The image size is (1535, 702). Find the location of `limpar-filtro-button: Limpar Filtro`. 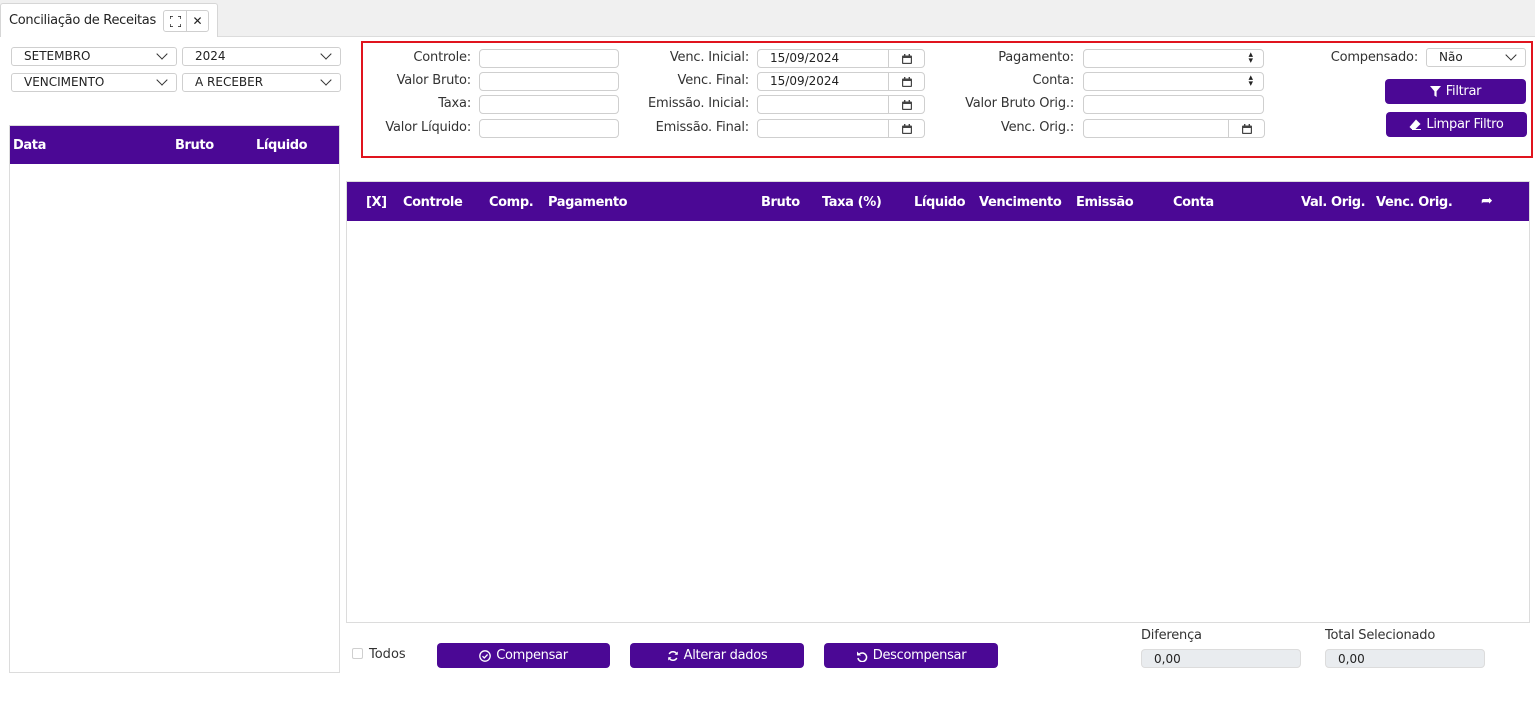

limpar-filtro-button: Limpar Filtro is located at coordinates (1456, 124).